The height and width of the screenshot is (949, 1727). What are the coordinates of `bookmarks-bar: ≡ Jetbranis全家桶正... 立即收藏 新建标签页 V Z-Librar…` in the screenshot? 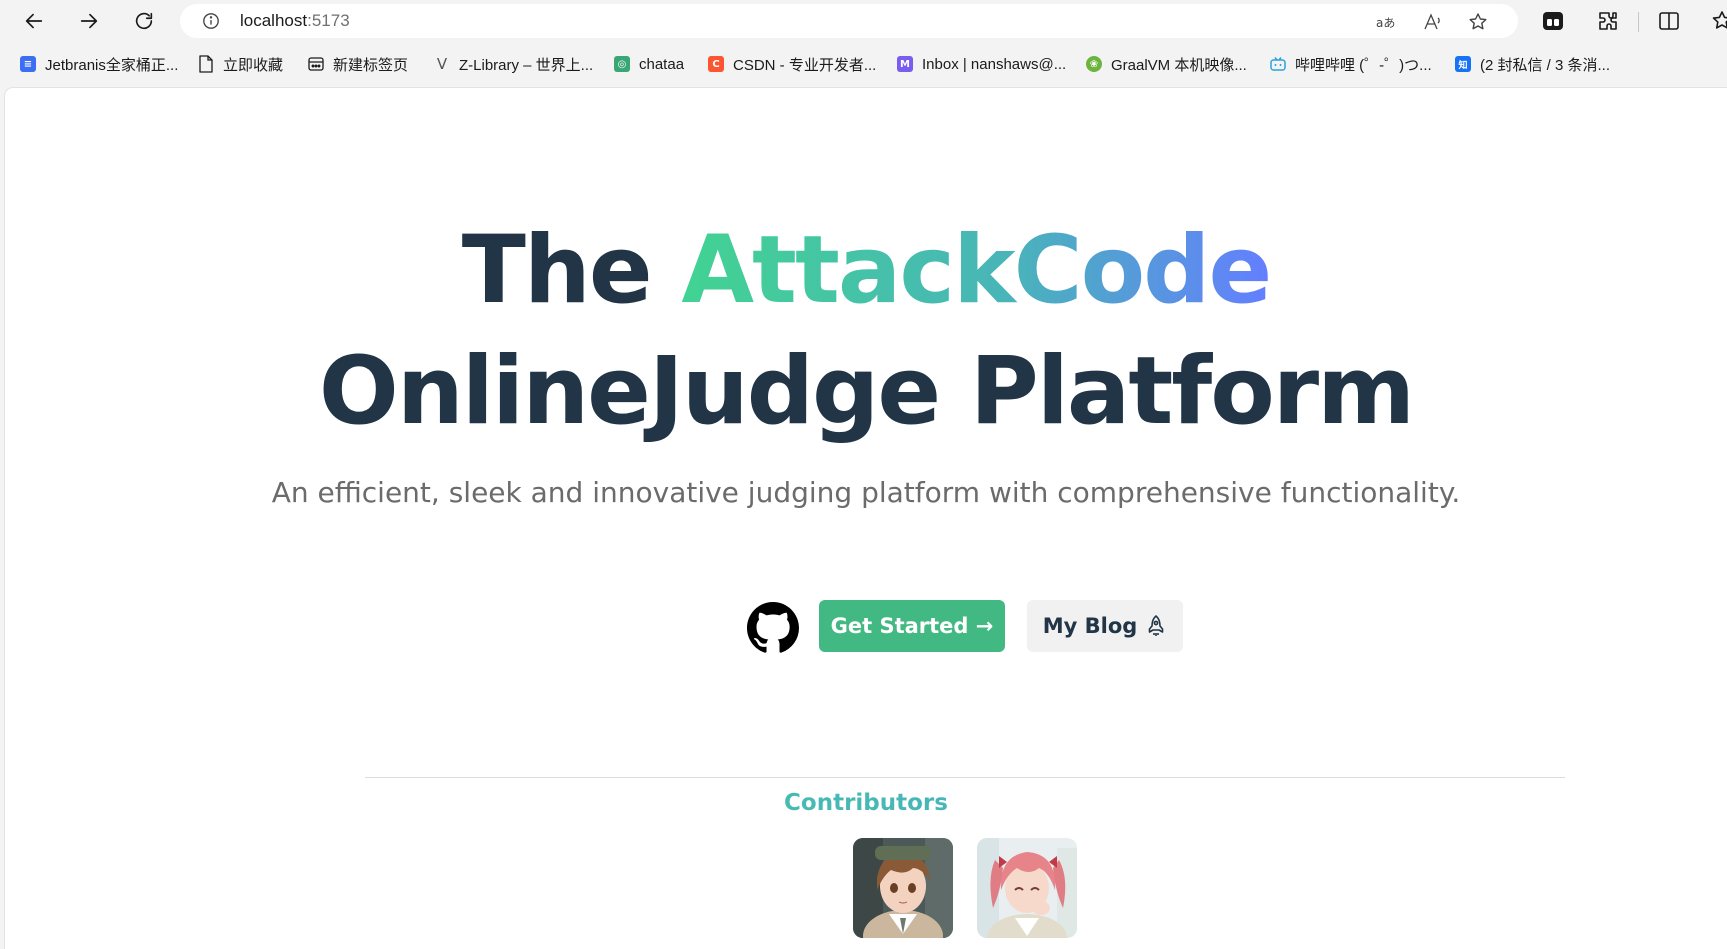 It's located at (863, 64).